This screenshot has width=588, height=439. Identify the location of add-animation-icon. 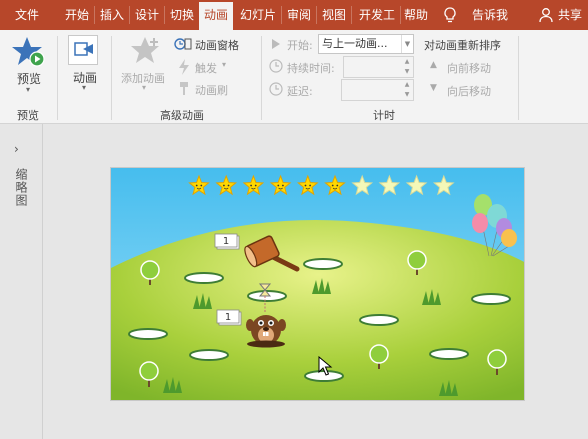
(145, 50).